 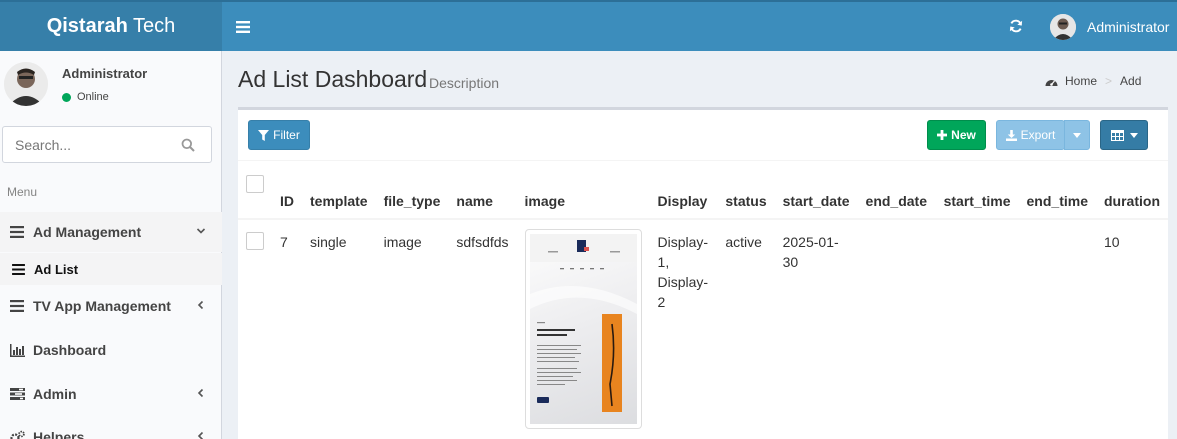 I want to click on sidebar-search, so click(x=107, y=144).